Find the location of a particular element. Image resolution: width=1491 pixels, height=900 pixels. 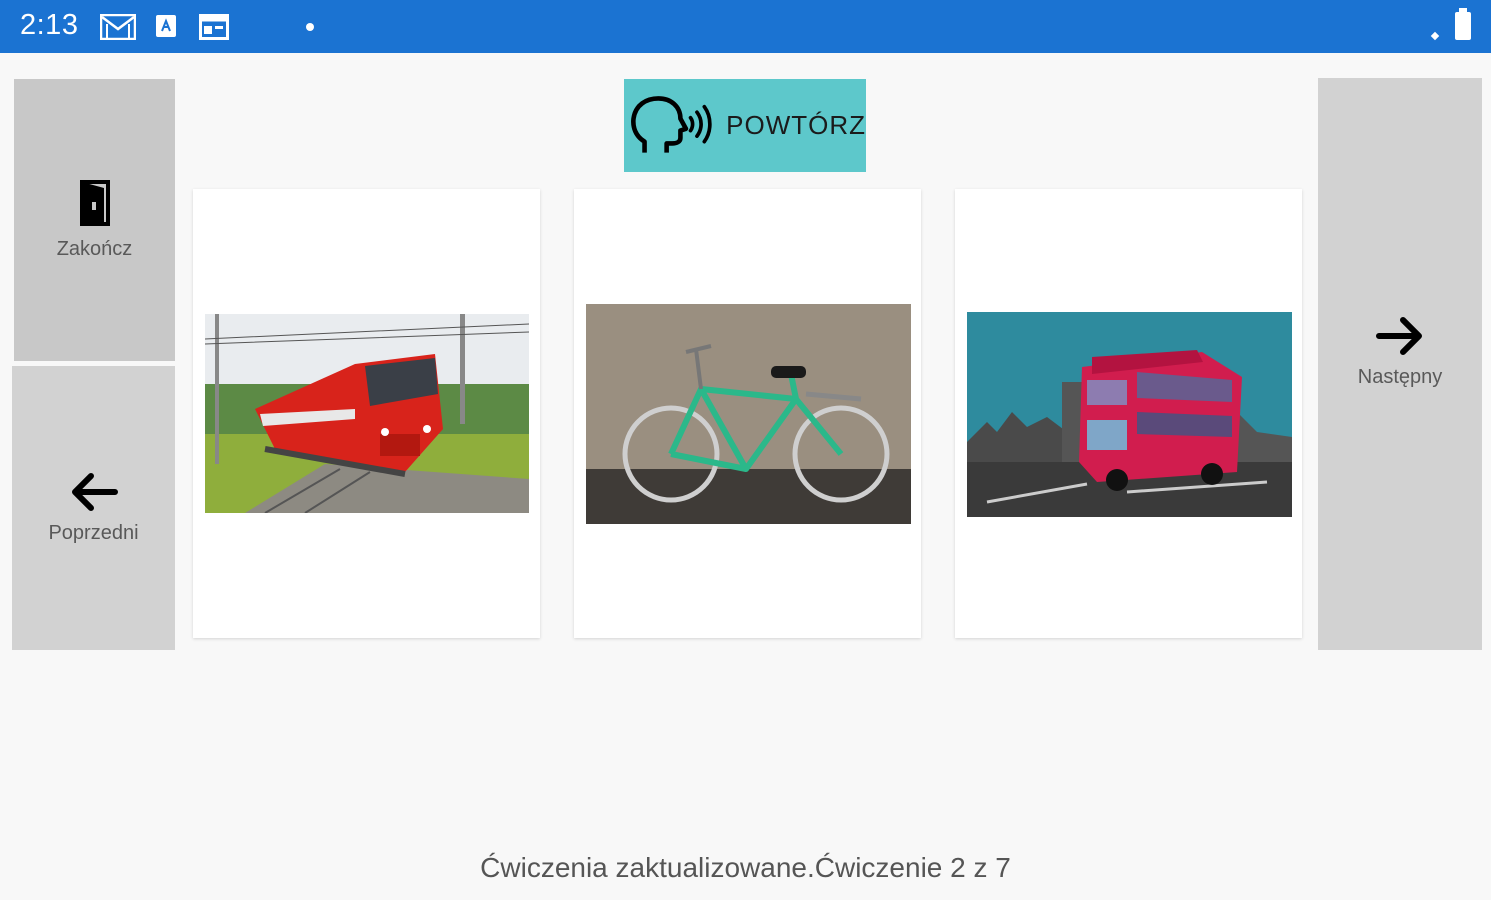

door-exit-icon is located at coordinates (94, 202).